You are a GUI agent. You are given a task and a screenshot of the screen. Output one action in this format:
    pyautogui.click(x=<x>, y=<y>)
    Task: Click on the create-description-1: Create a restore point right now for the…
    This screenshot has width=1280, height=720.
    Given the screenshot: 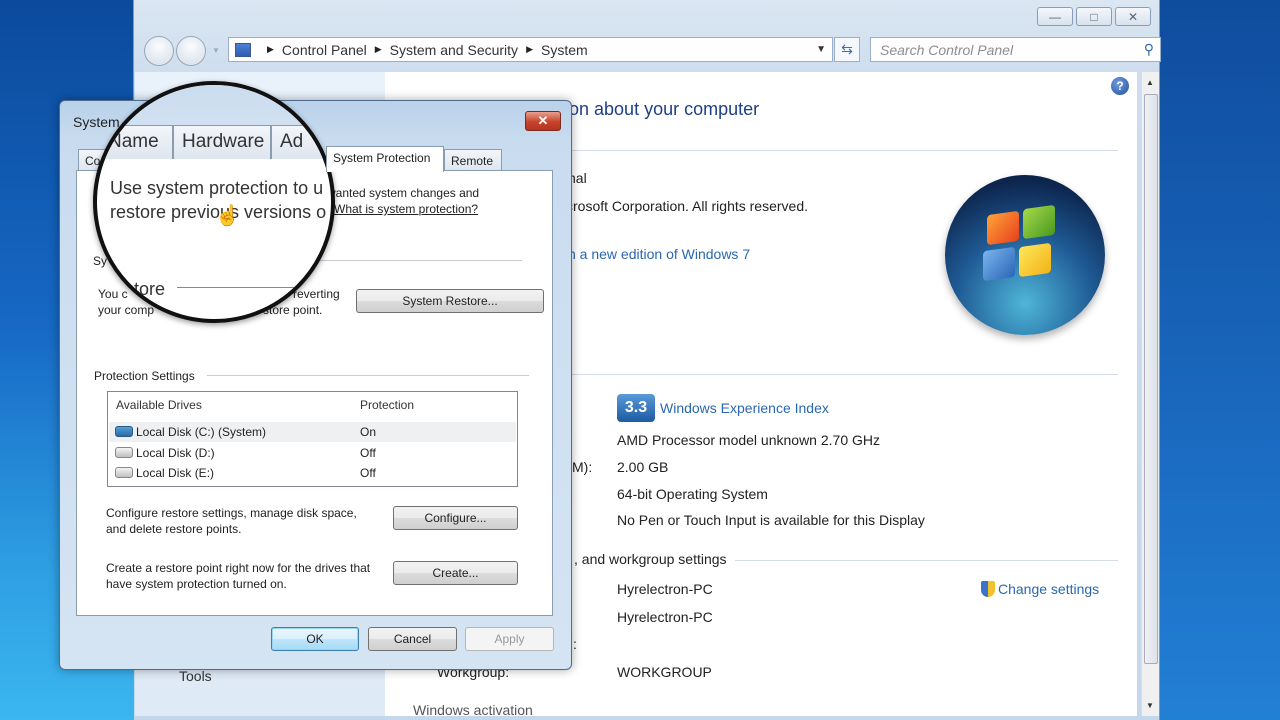 What is the action you would take?
    pyautogui.click(x=238, y=568)
    